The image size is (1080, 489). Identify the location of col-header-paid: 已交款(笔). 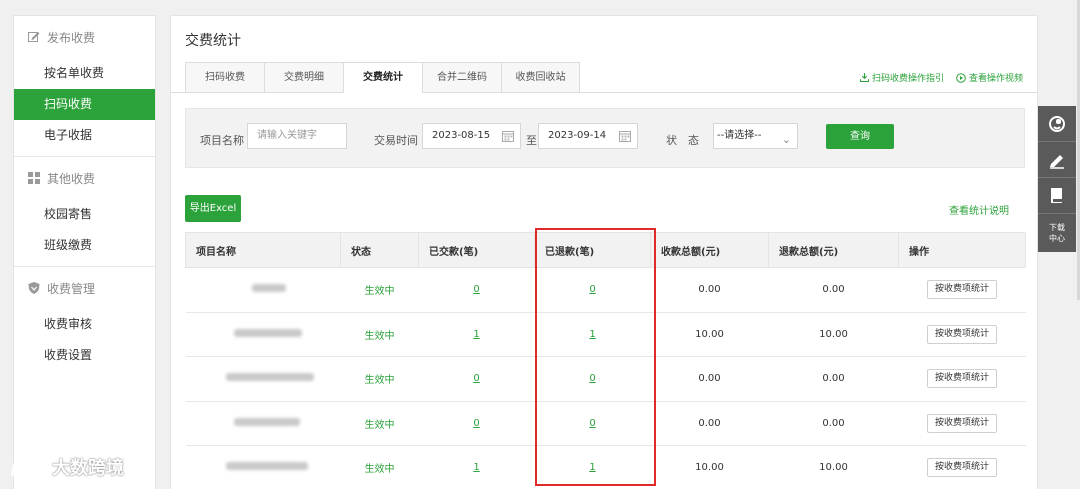
(476, 250).